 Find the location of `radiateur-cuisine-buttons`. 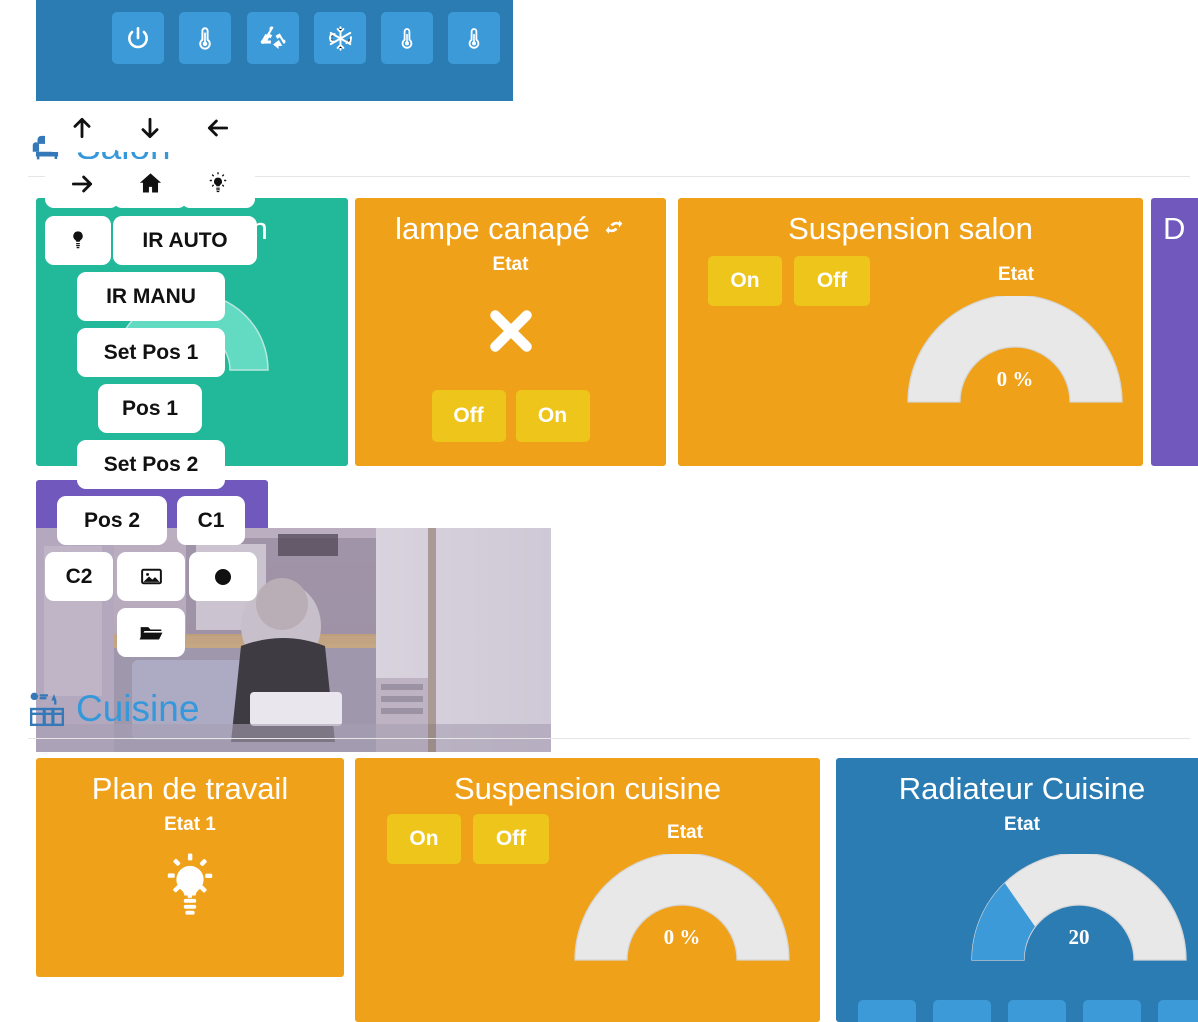

radiateur-cuisine-buttons is located at coordinates (1028, 1011).